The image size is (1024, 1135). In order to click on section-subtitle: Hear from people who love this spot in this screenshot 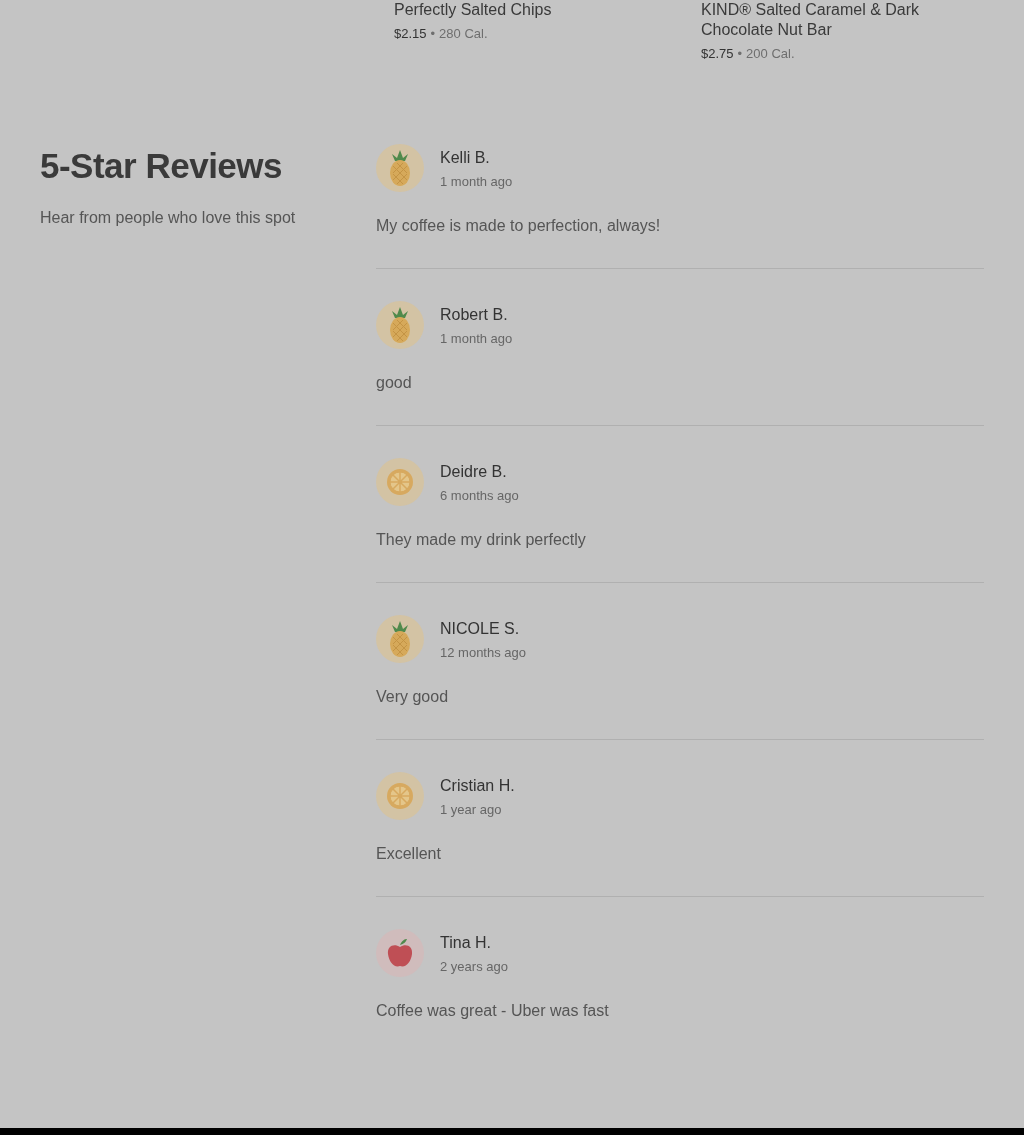, I will do `click(168, 217)`.